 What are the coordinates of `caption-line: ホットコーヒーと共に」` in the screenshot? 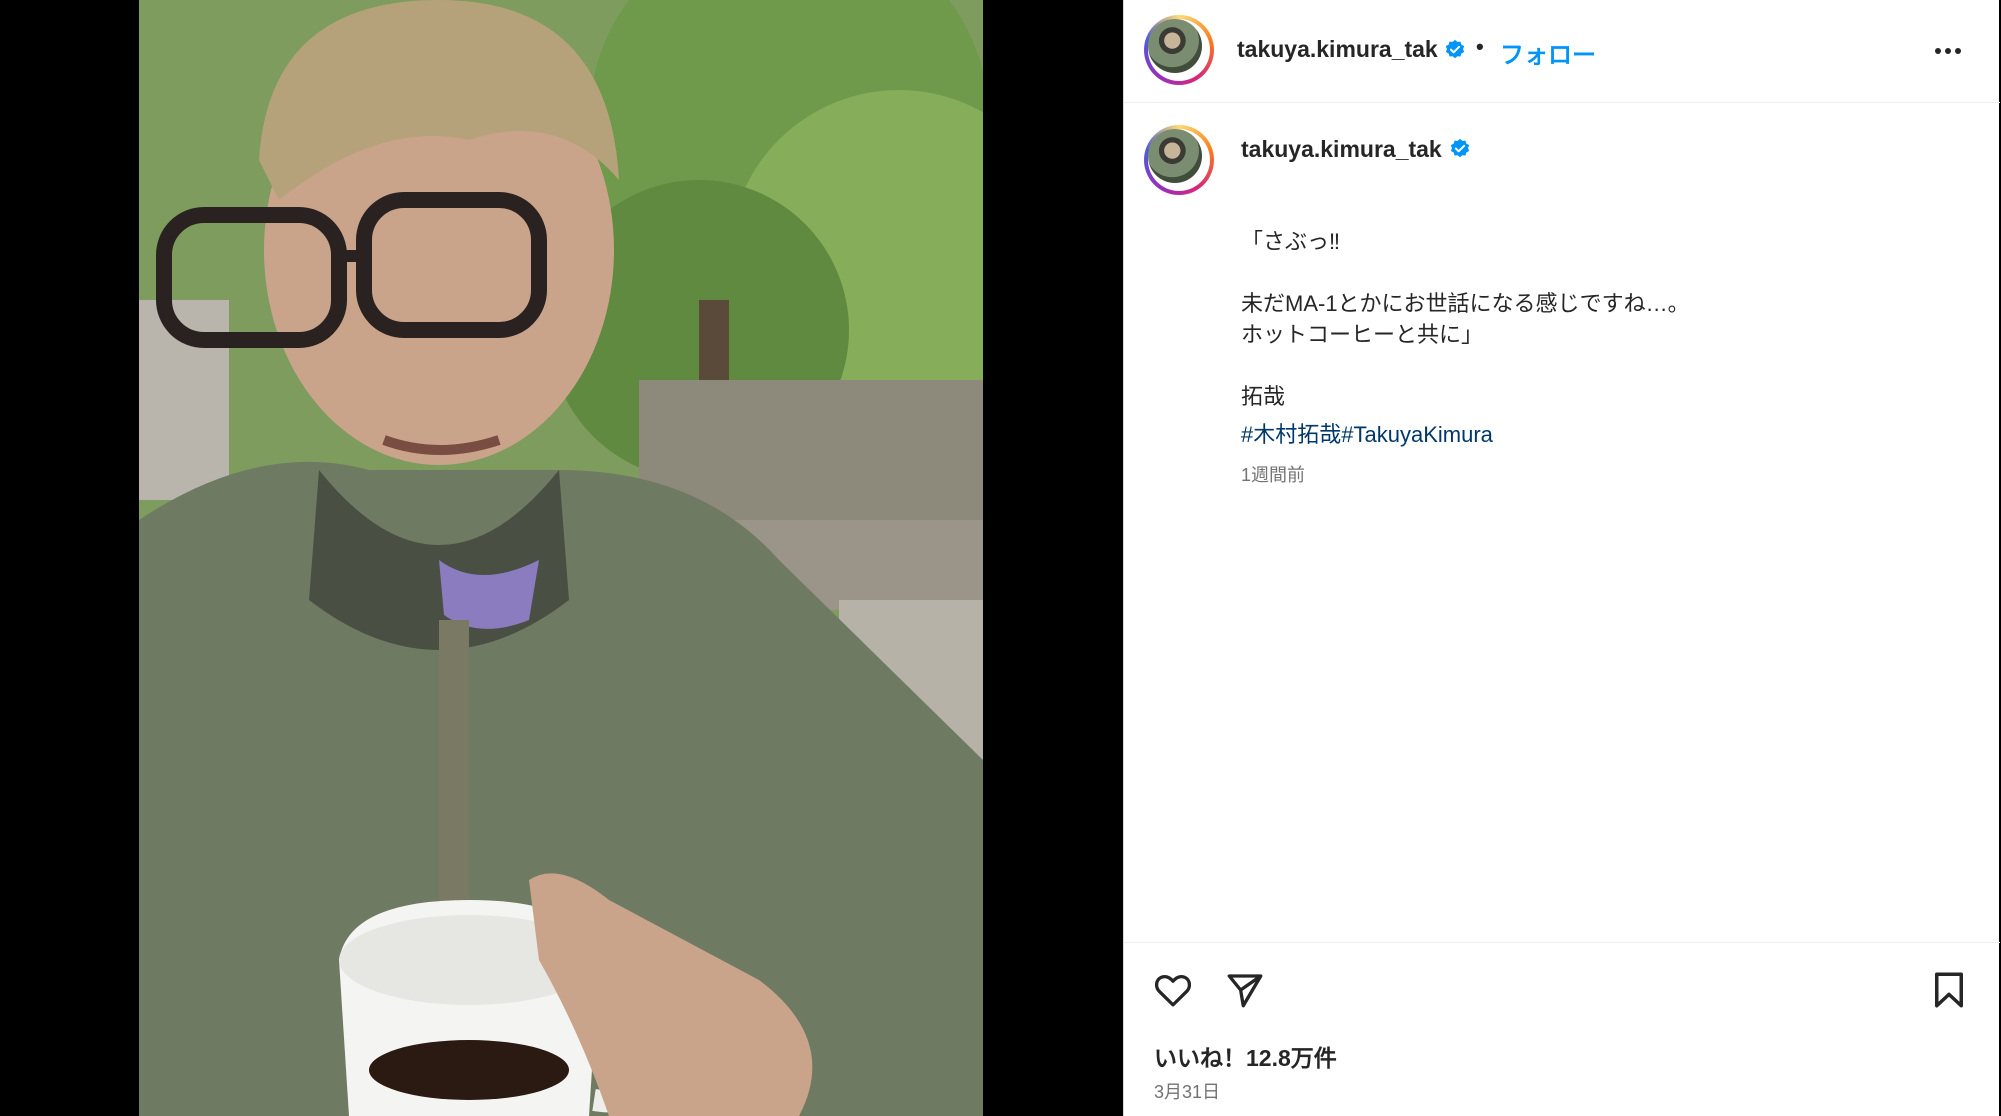 It's located at (1362, 334).